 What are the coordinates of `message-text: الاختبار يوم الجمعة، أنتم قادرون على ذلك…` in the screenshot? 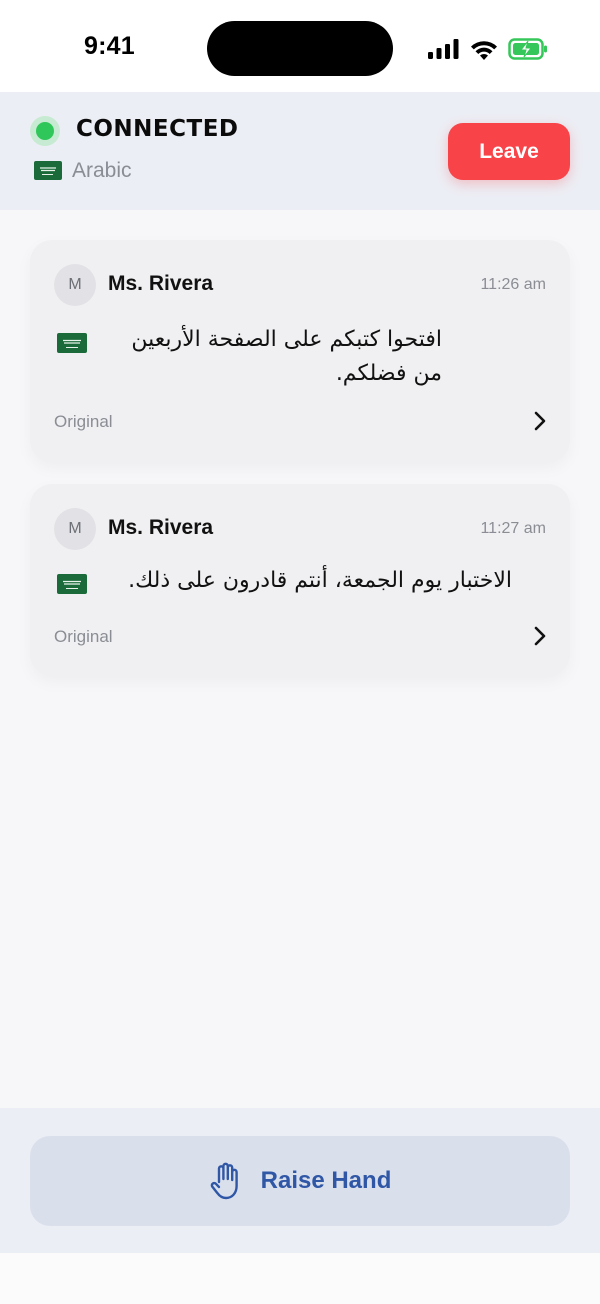 It's located at (320, 580).